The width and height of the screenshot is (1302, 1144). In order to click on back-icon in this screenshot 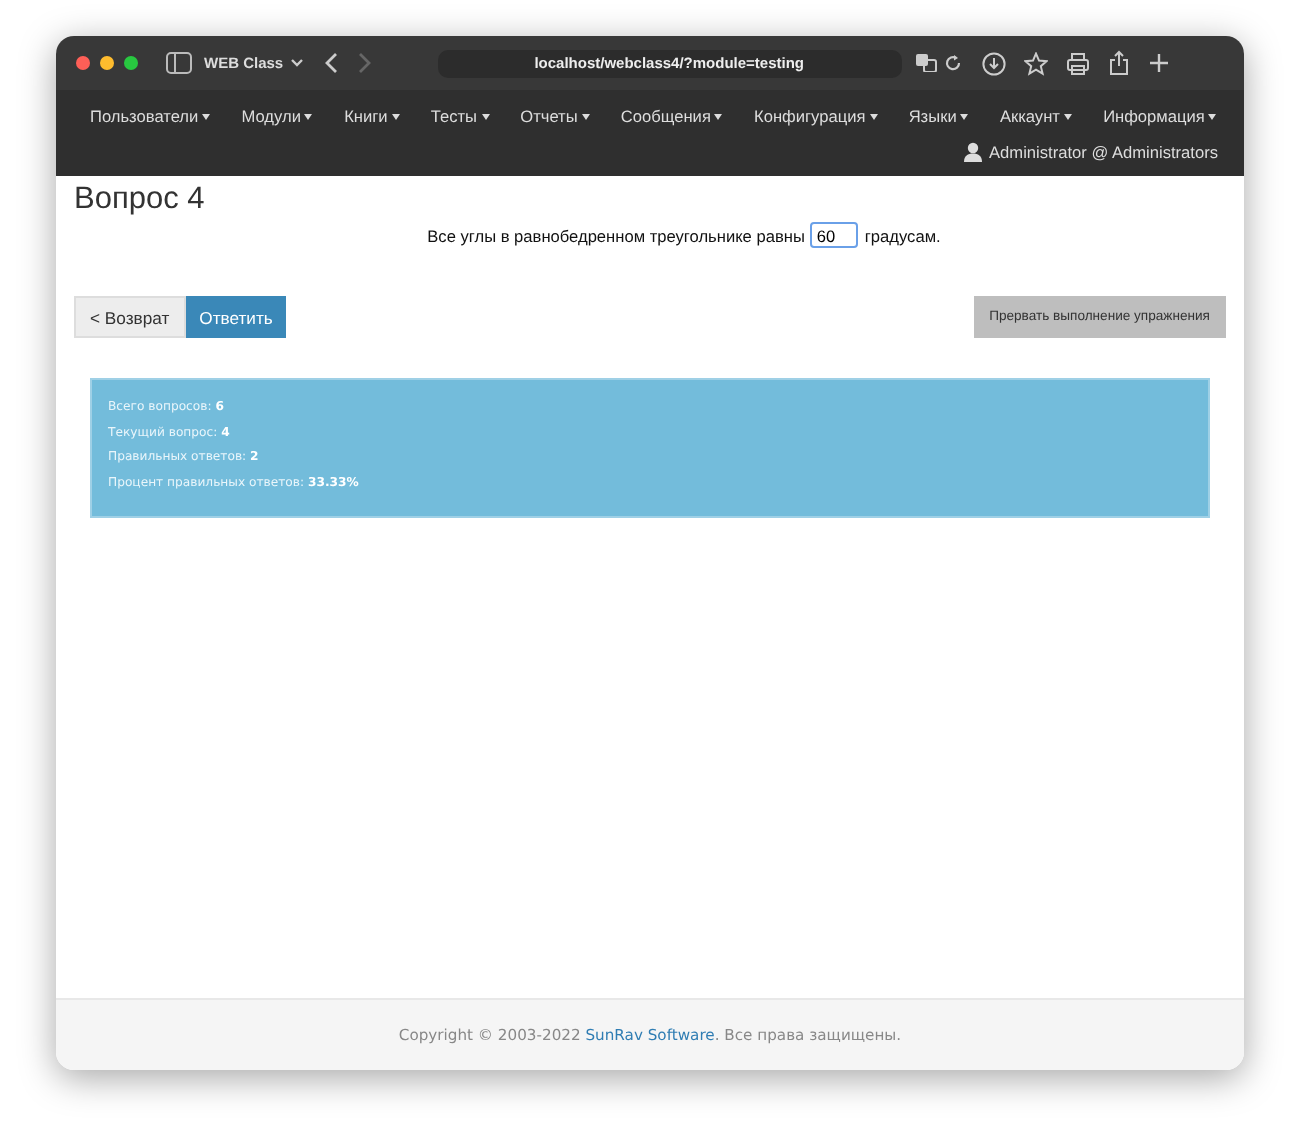, I will do `click(330, 63)`.